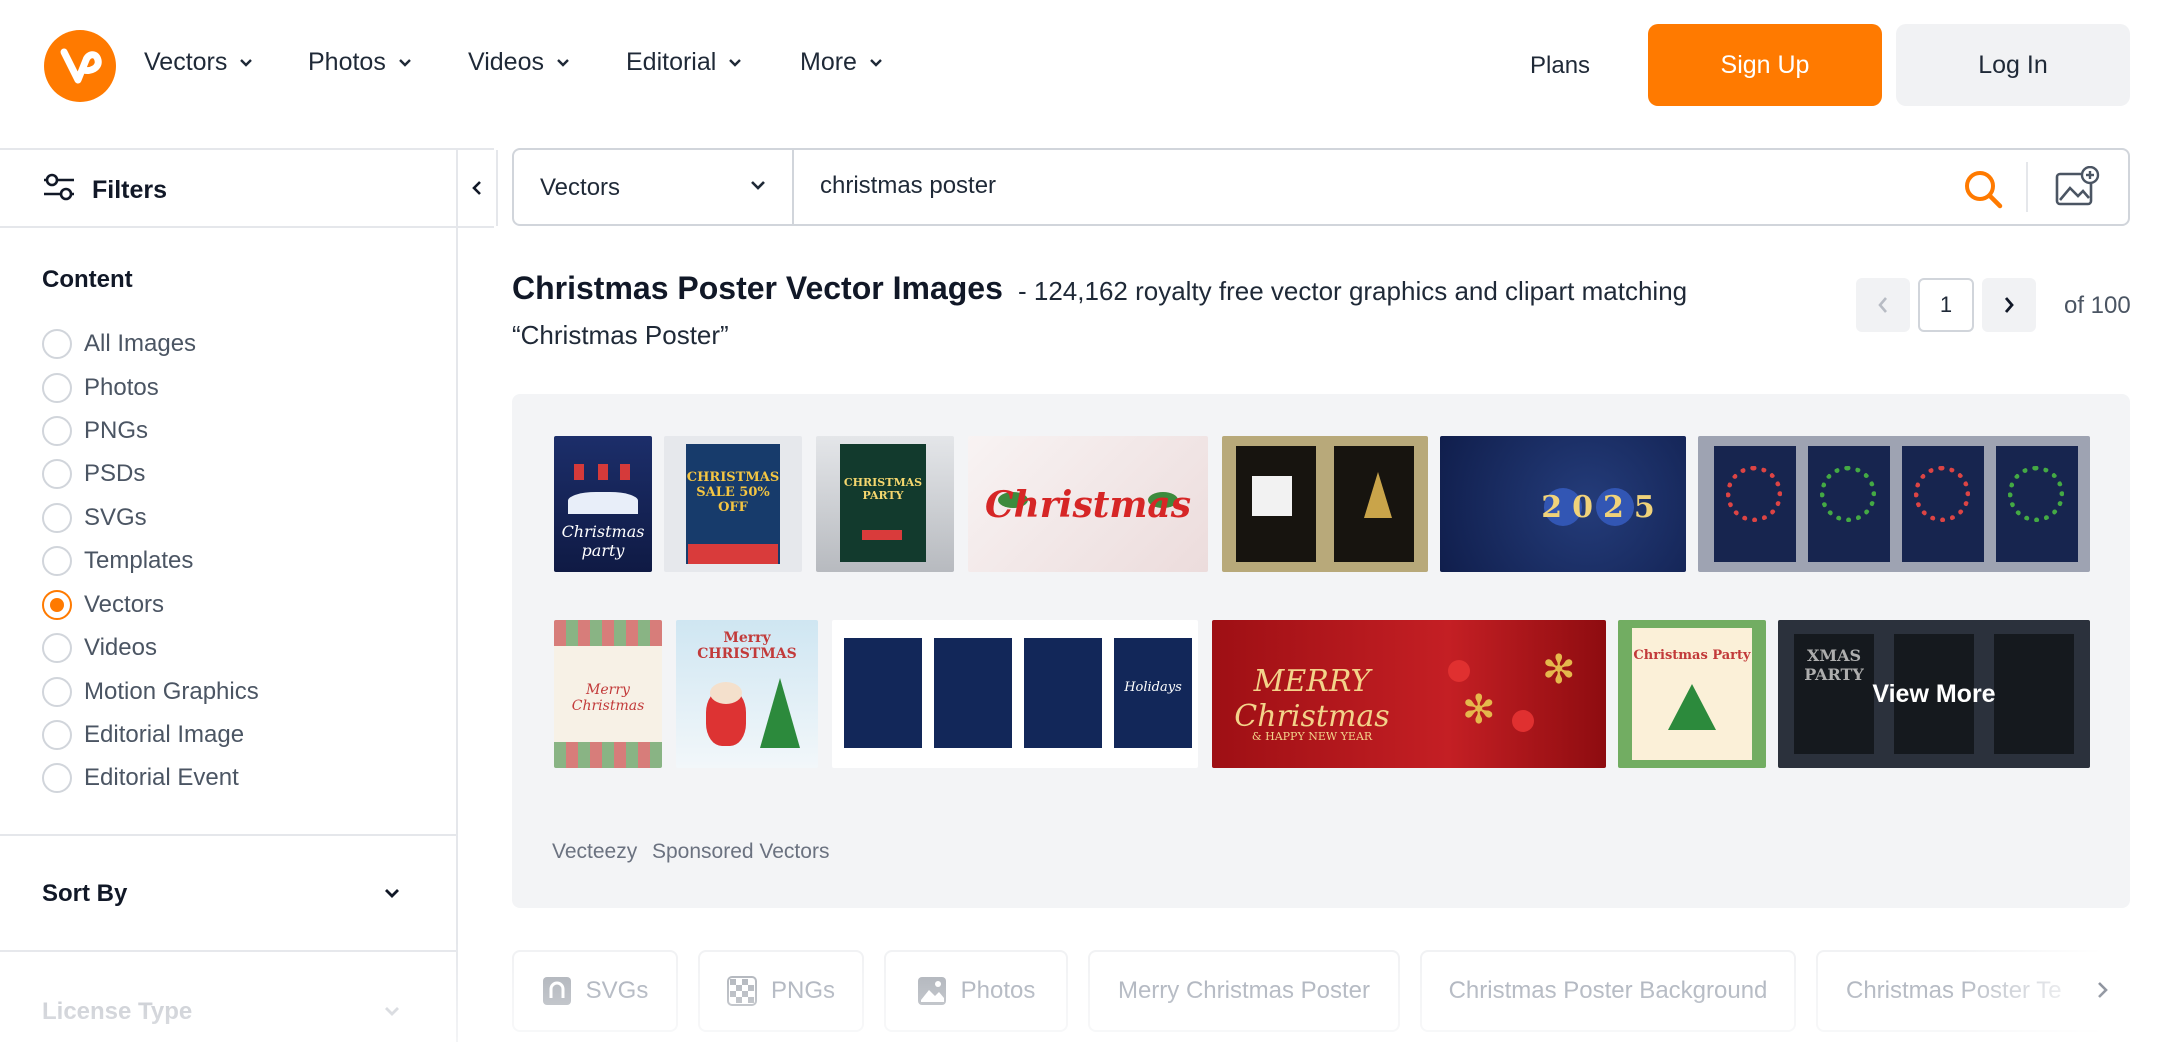 The image size is (2162, 1042). I want to click on nav-photos: Photos, so click(360, 62).